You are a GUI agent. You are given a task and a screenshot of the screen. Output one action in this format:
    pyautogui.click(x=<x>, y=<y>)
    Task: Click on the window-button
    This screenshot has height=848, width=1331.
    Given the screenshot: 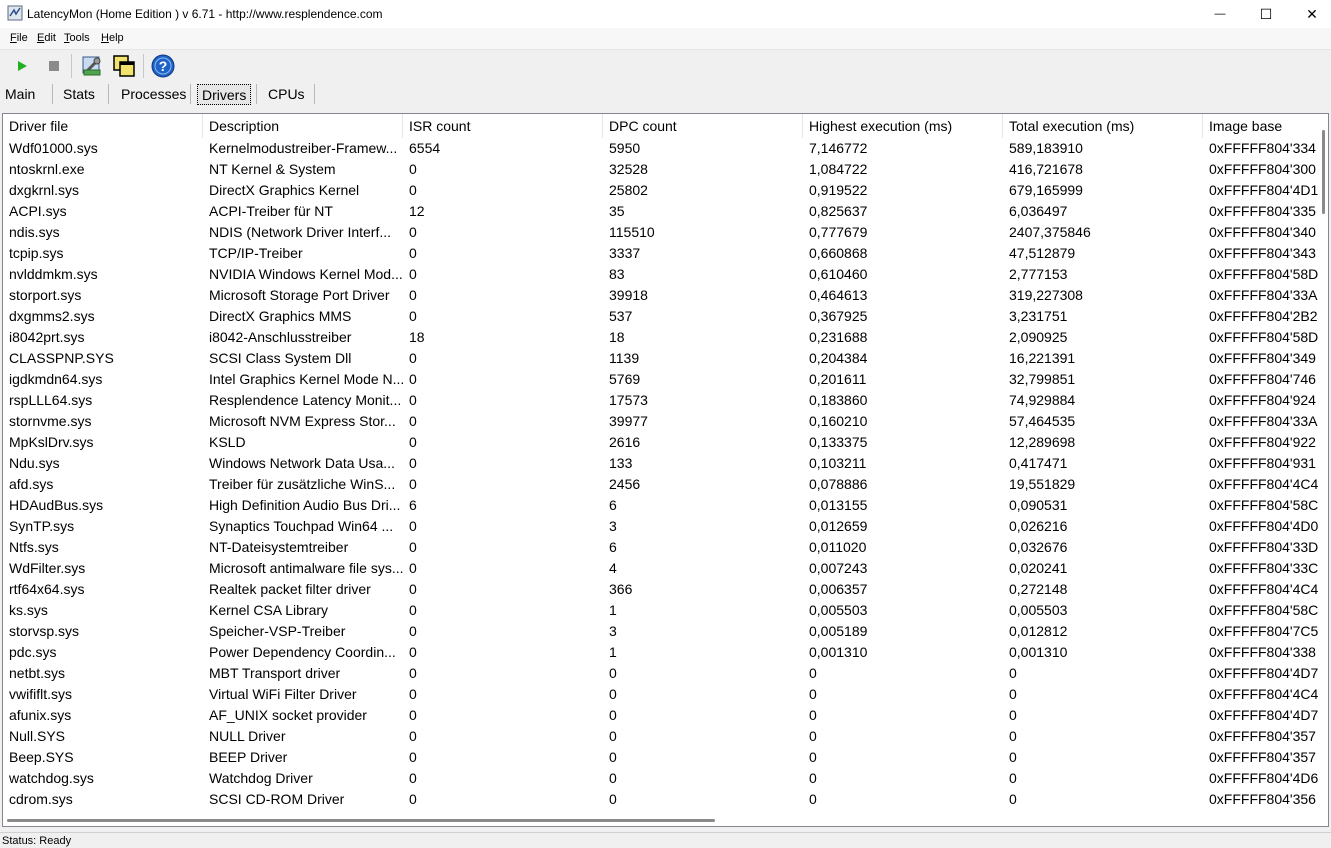 What is the action you would take?
    pyautogui.click(x=124, y=66)
    